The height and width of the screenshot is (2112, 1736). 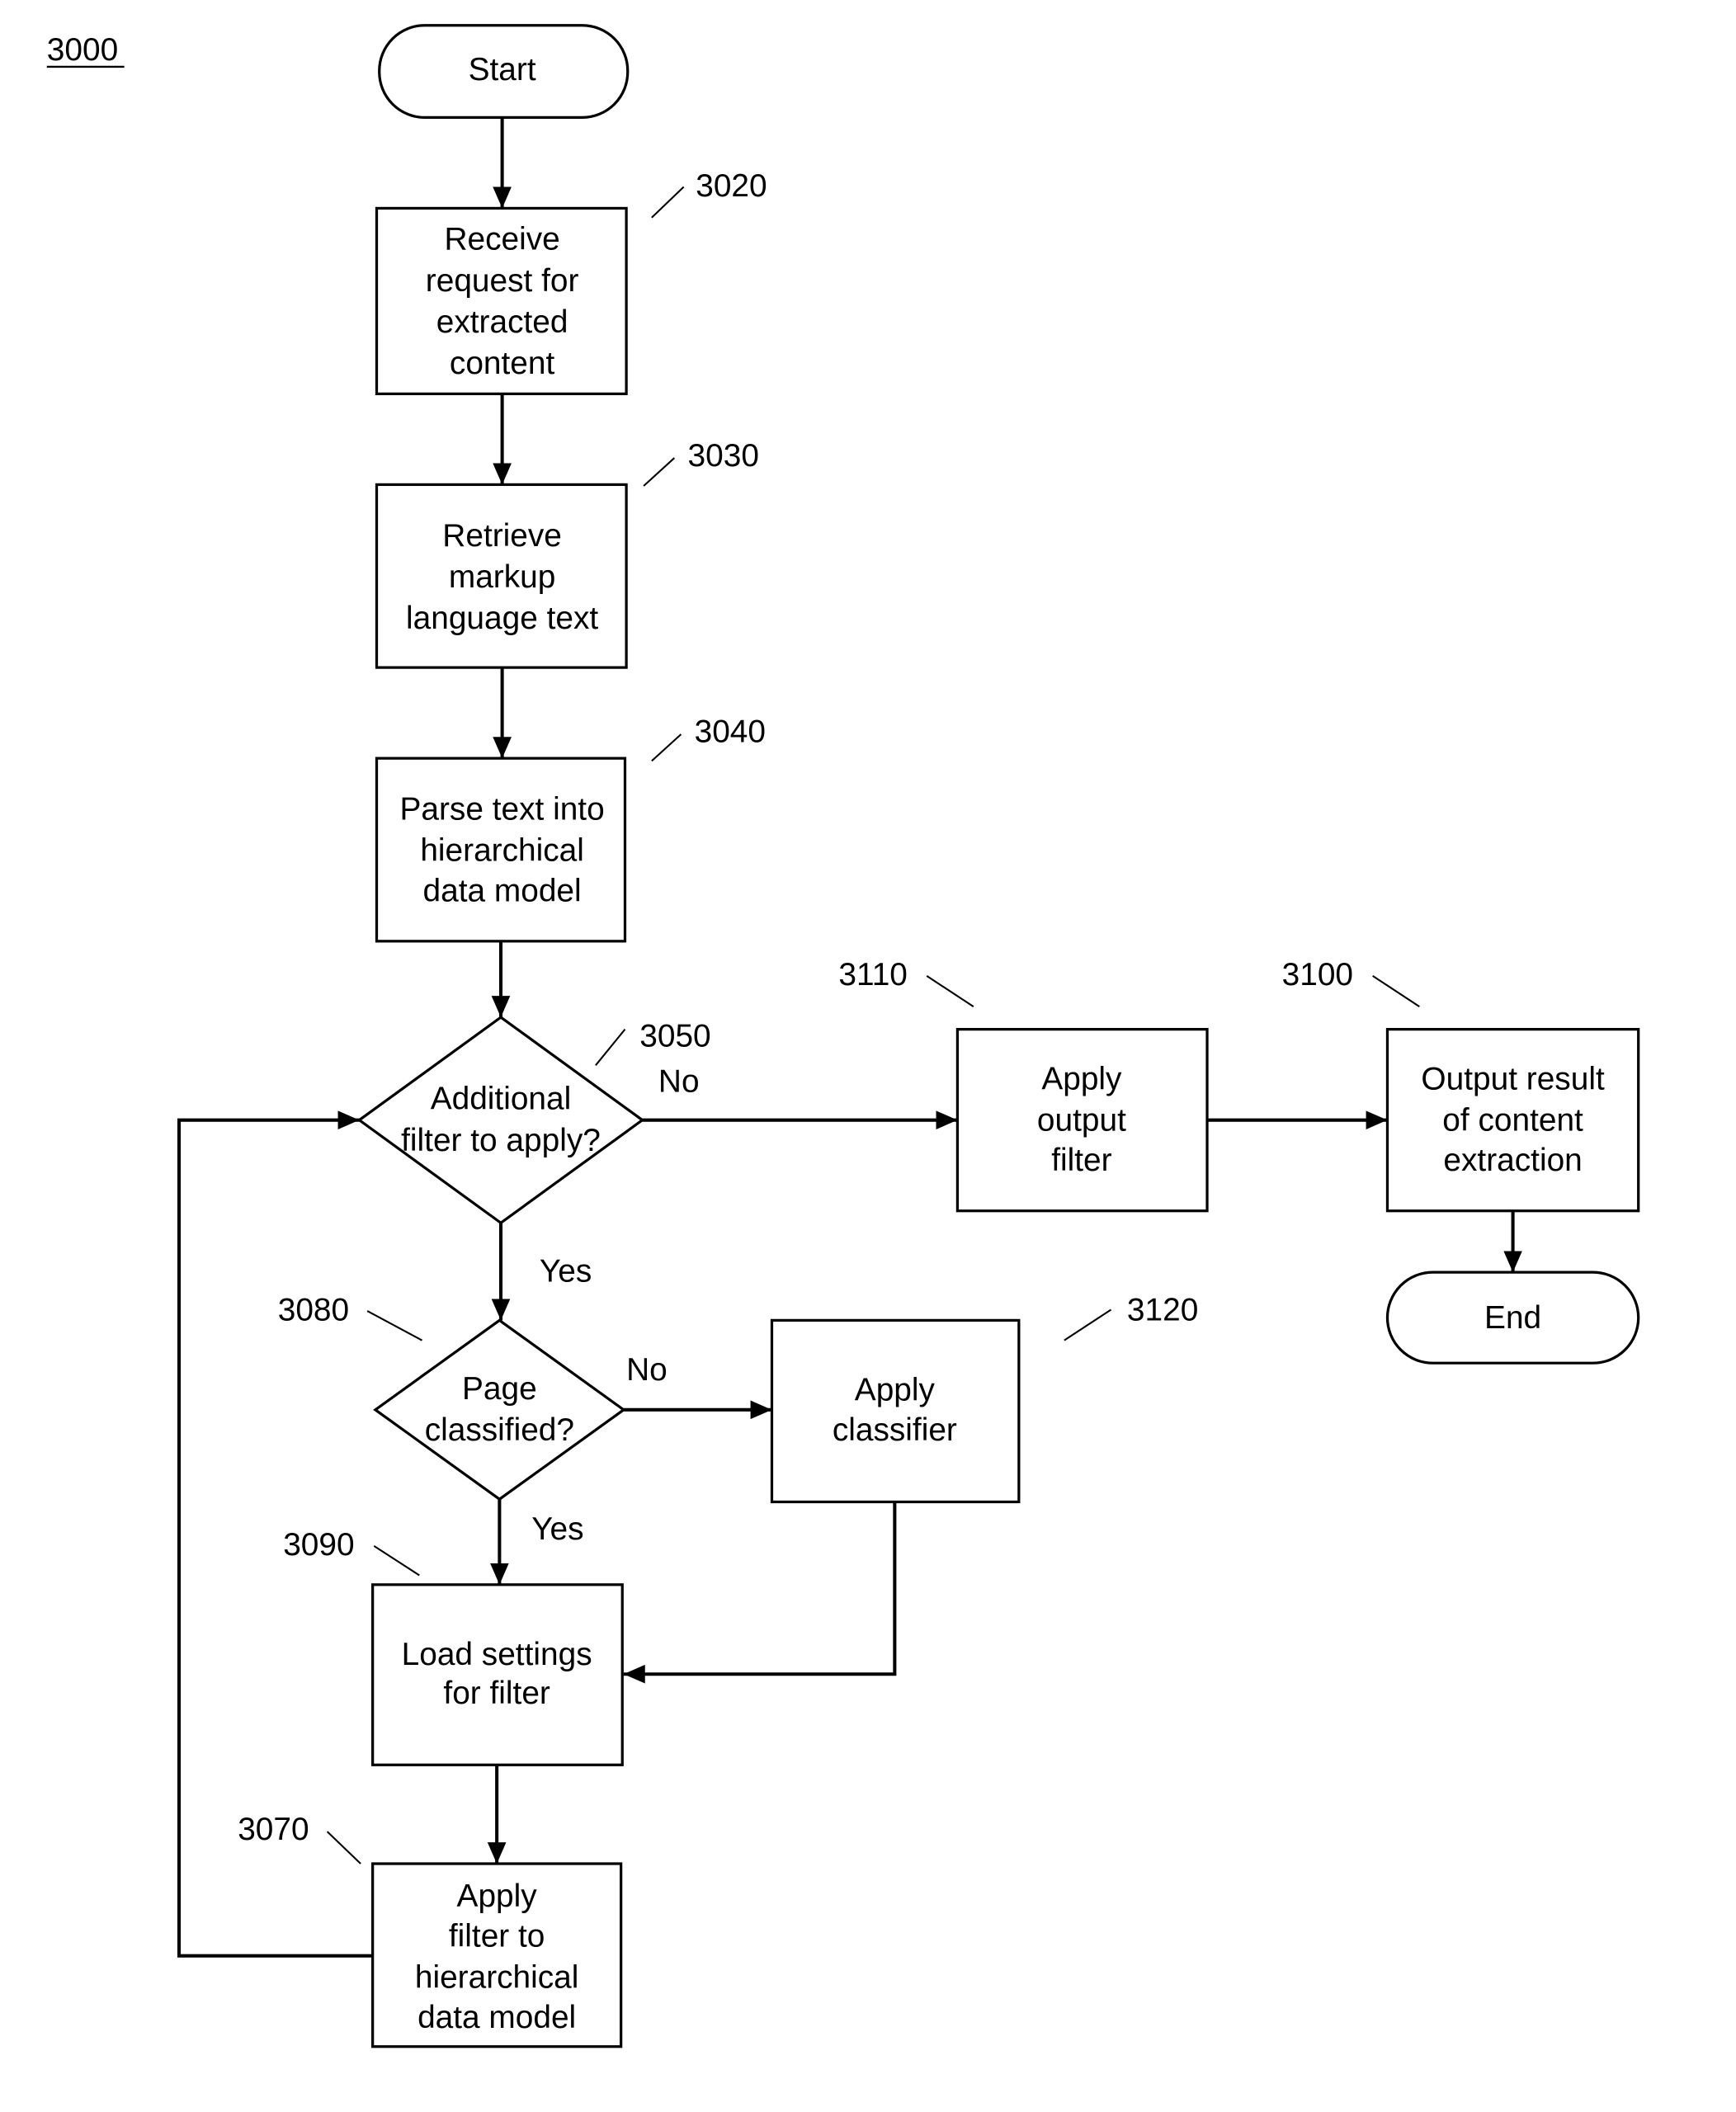 I want to click on step-3040-line-1: Parse text into, so click(x=502, y=809).